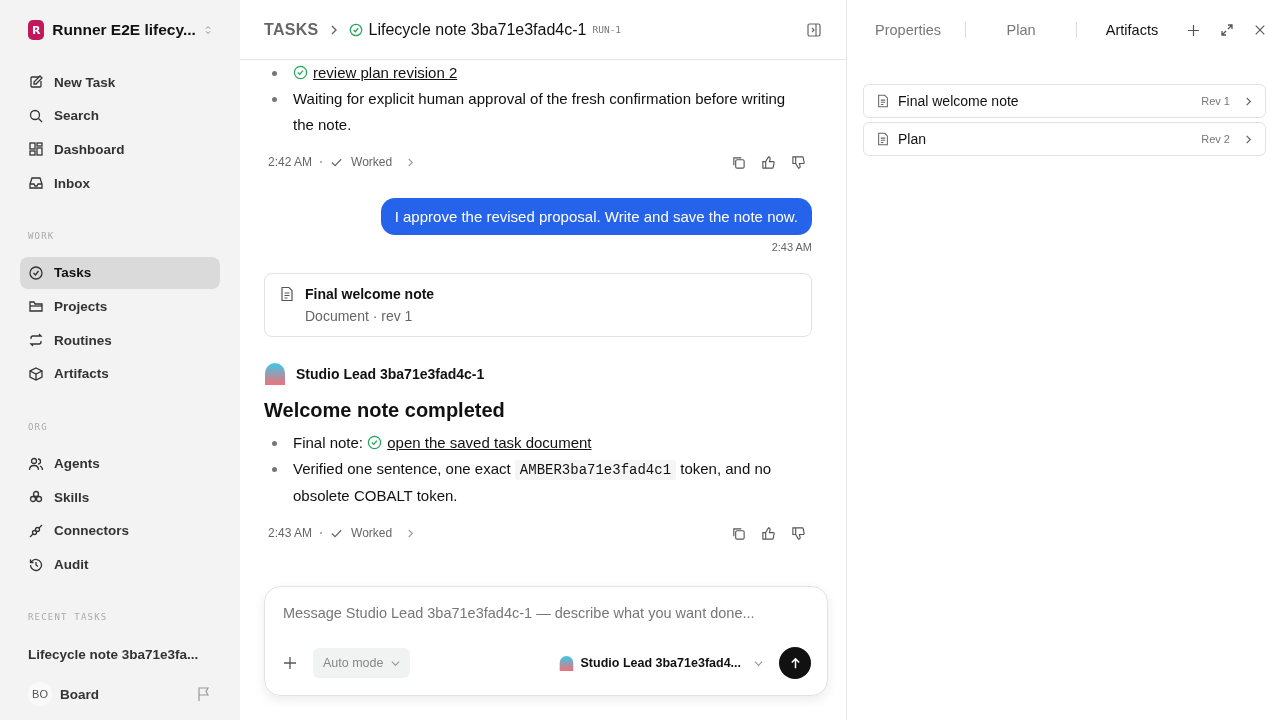 The image size is (1280, 720). Describe the element at coordinates (910, 30) in the screenshot. I see `panel-tab: Properties` at that location.